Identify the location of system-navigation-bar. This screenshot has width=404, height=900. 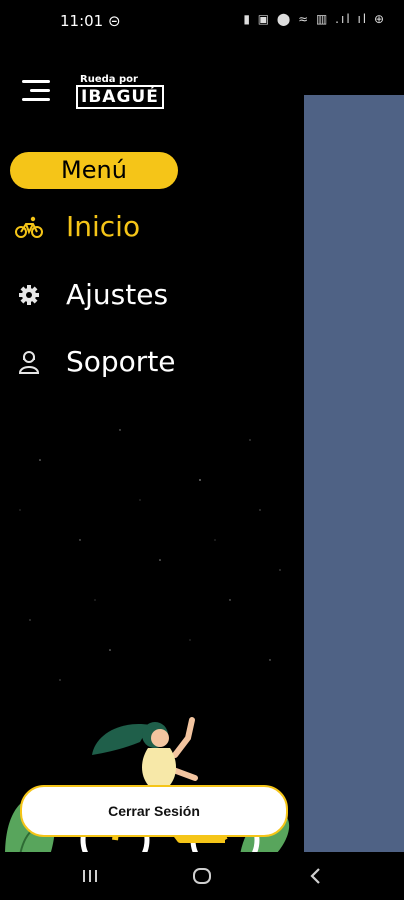
(202, 876).